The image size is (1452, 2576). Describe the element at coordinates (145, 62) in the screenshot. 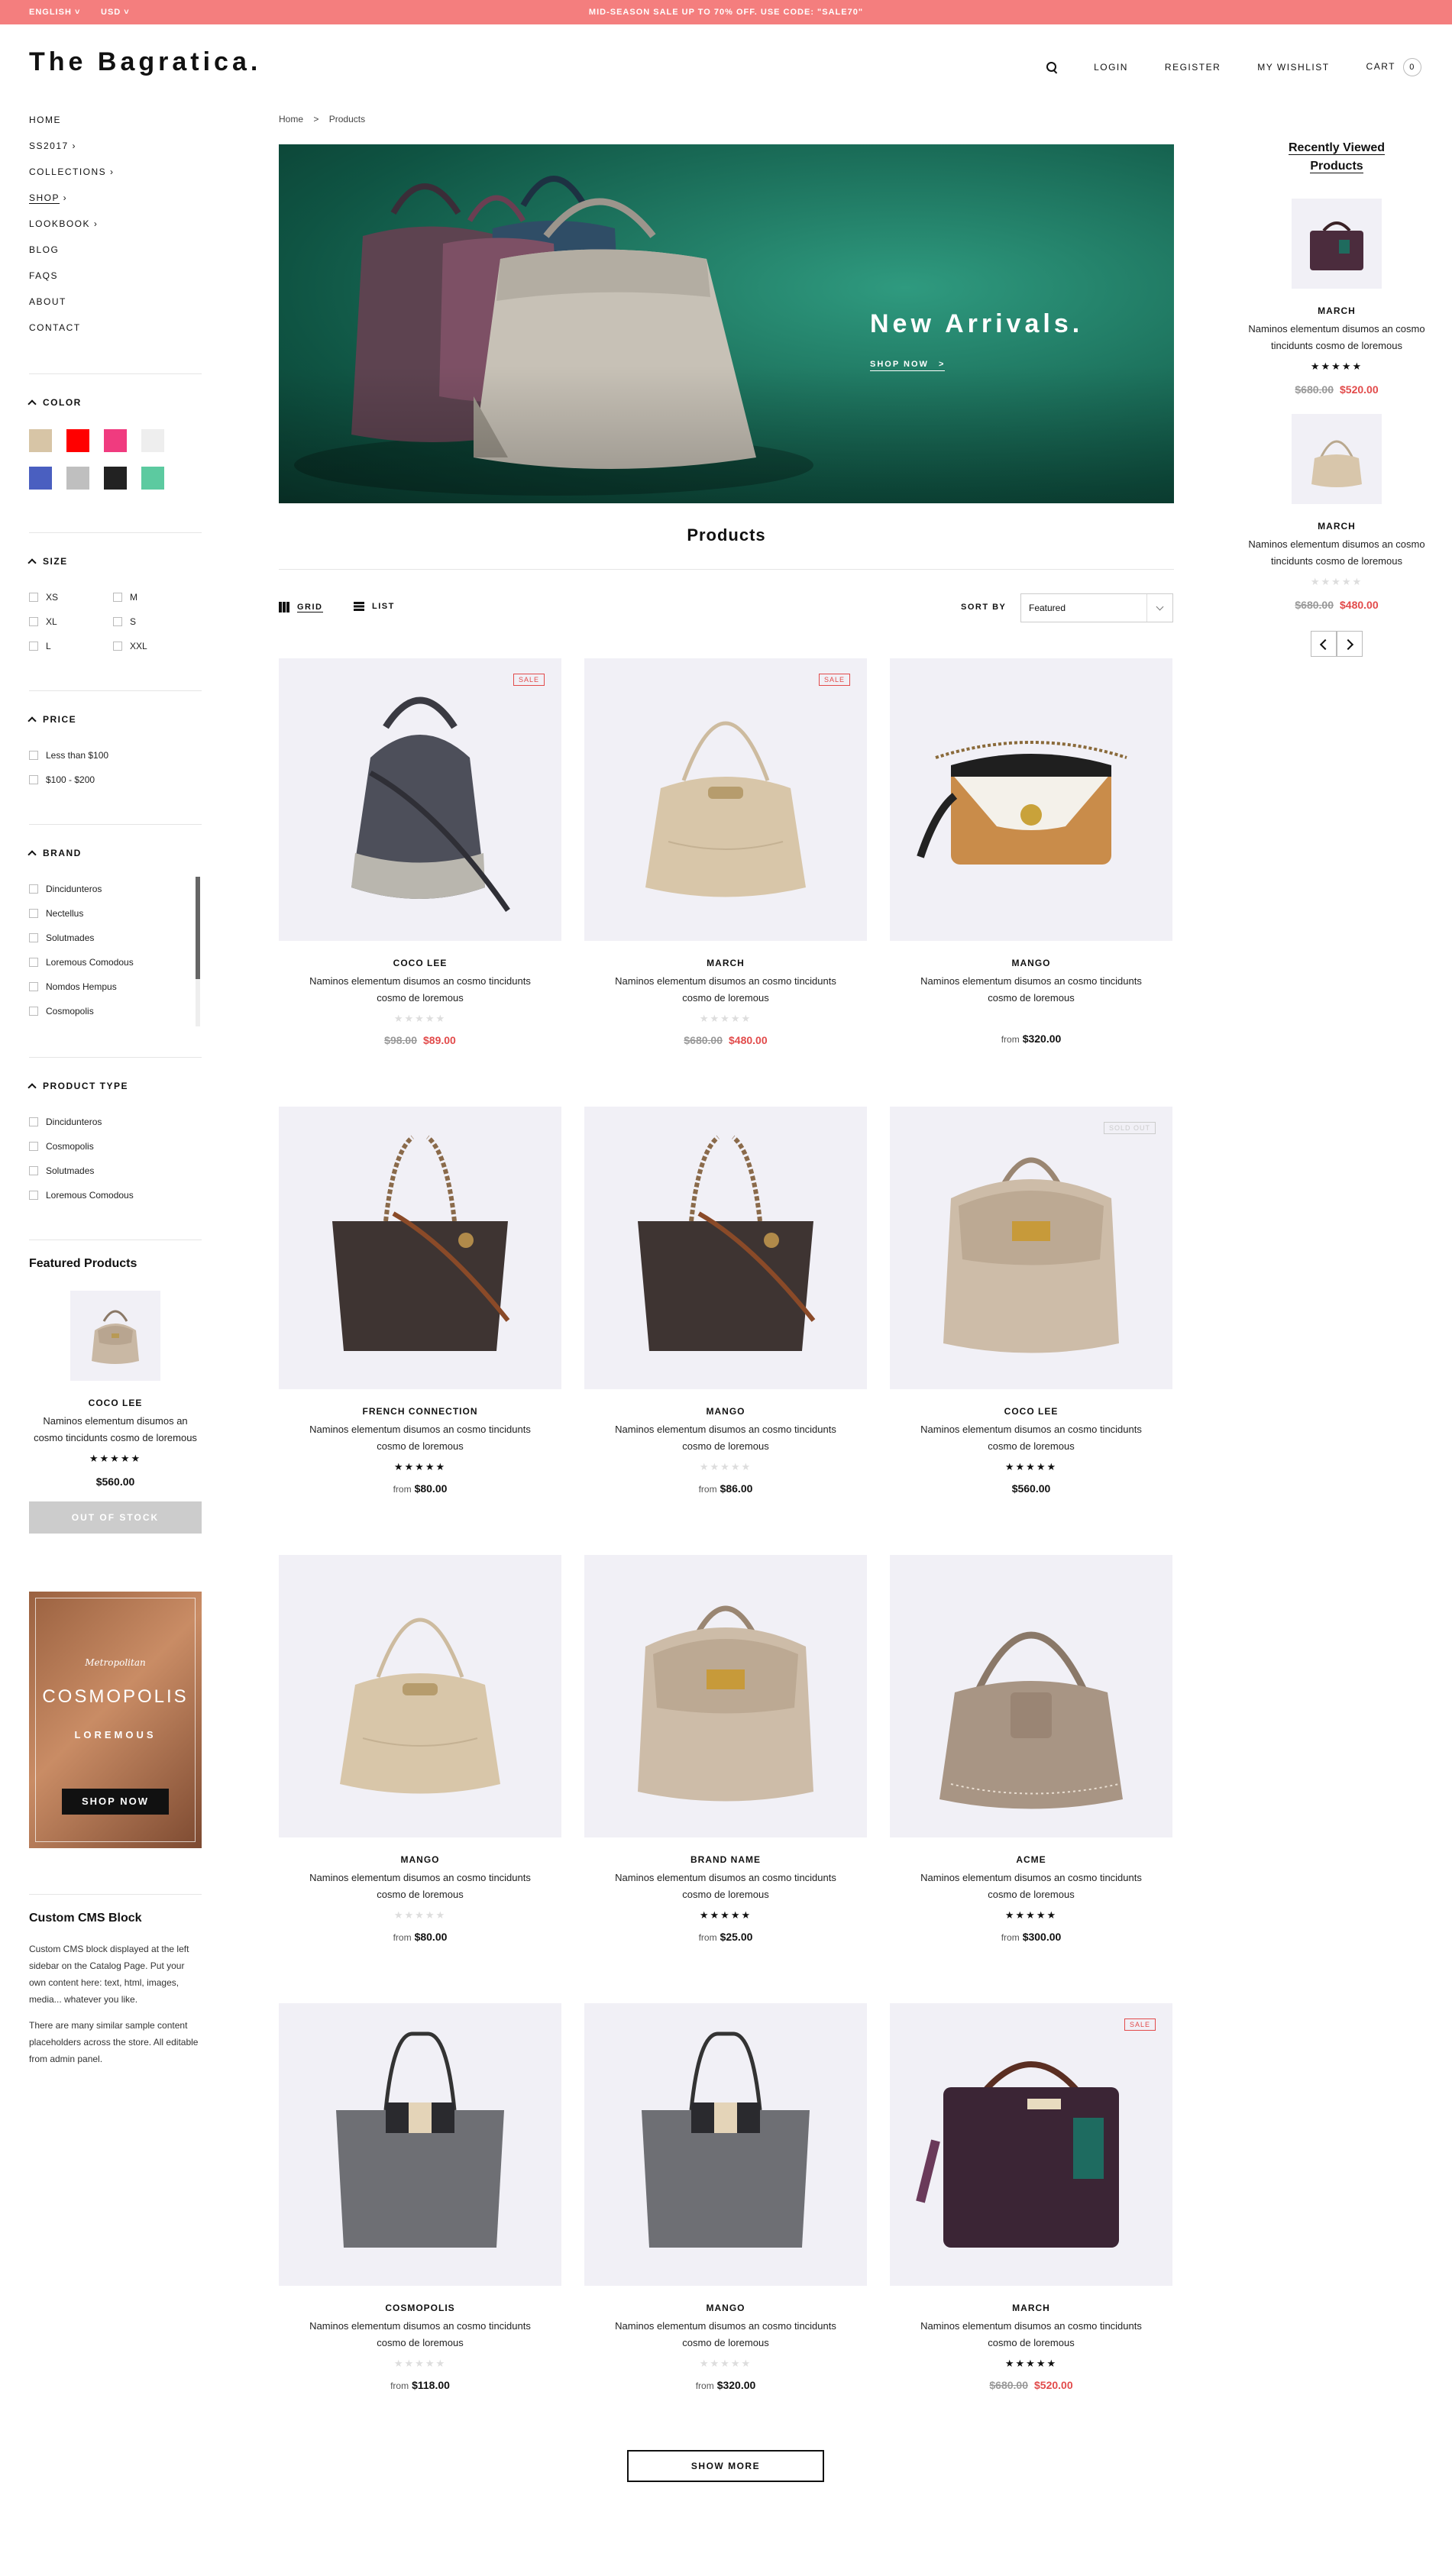

I see `site-logo: The Bagratica.` at that location.